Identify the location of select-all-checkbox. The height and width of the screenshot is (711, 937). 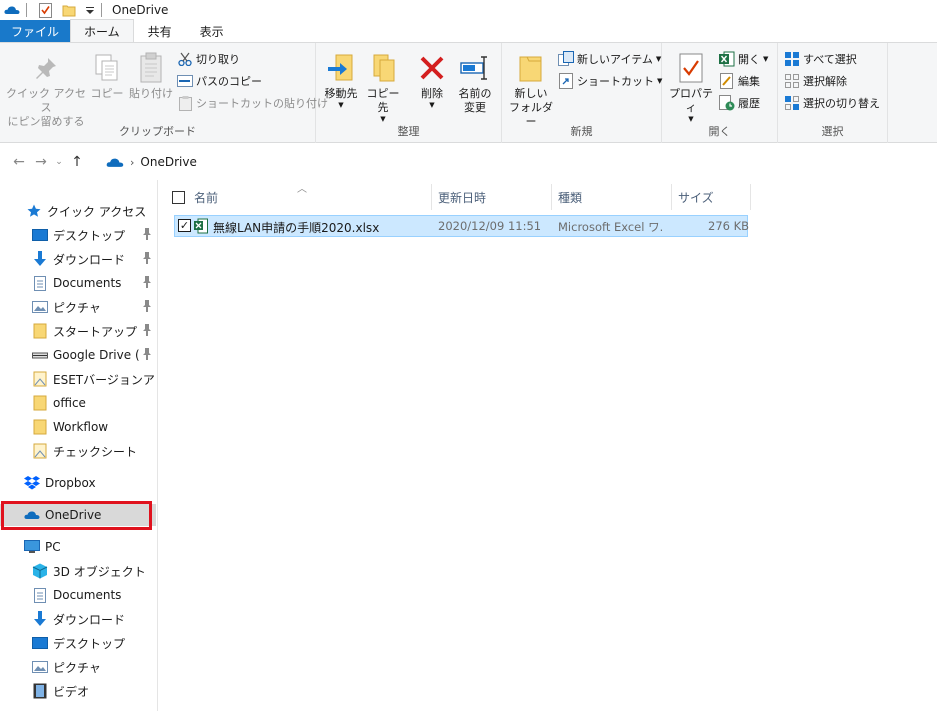
(178, 197).